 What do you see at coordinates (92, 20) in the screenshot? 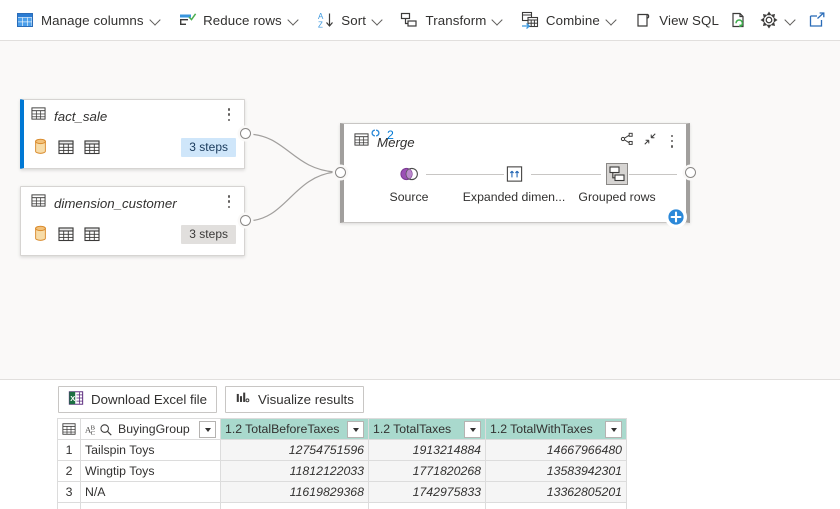
I see `toolbar-label-manage-columns: Manage columns` at bounding box center [92, 20].